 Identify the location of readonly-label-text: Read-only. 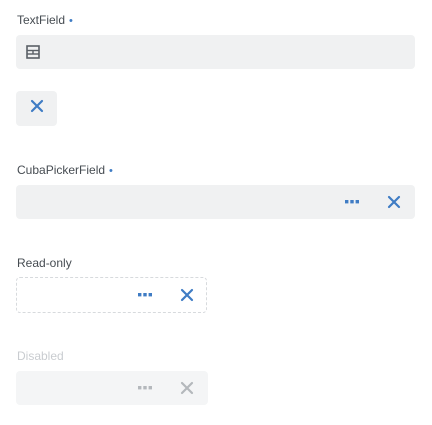
(44, 263).